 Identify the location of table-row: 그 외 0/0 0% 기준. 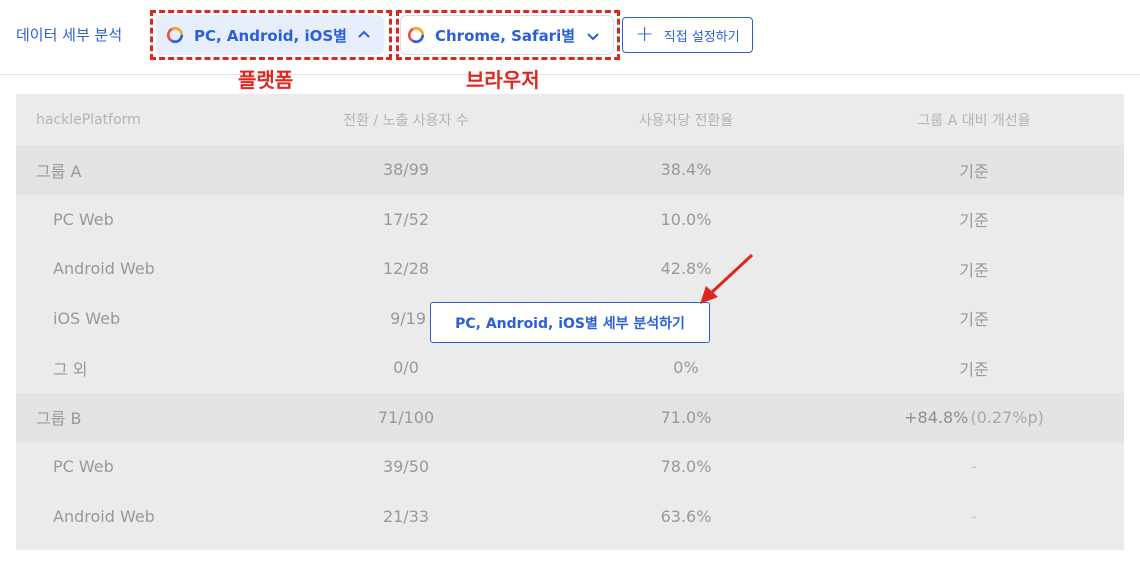
(570, 368).